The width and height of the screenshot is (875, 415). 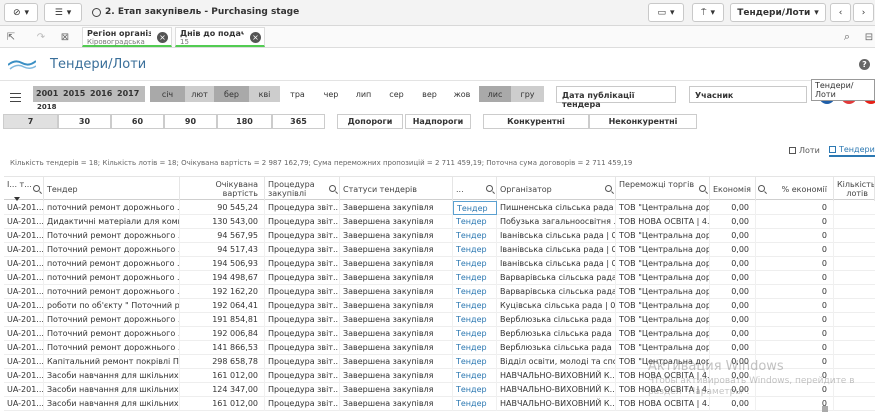 What do you see at coordinates (778, 12) in the screenshot?
I see `sheet-selector: Тендери/Лоти ▾` at bounding box center [778, 12].